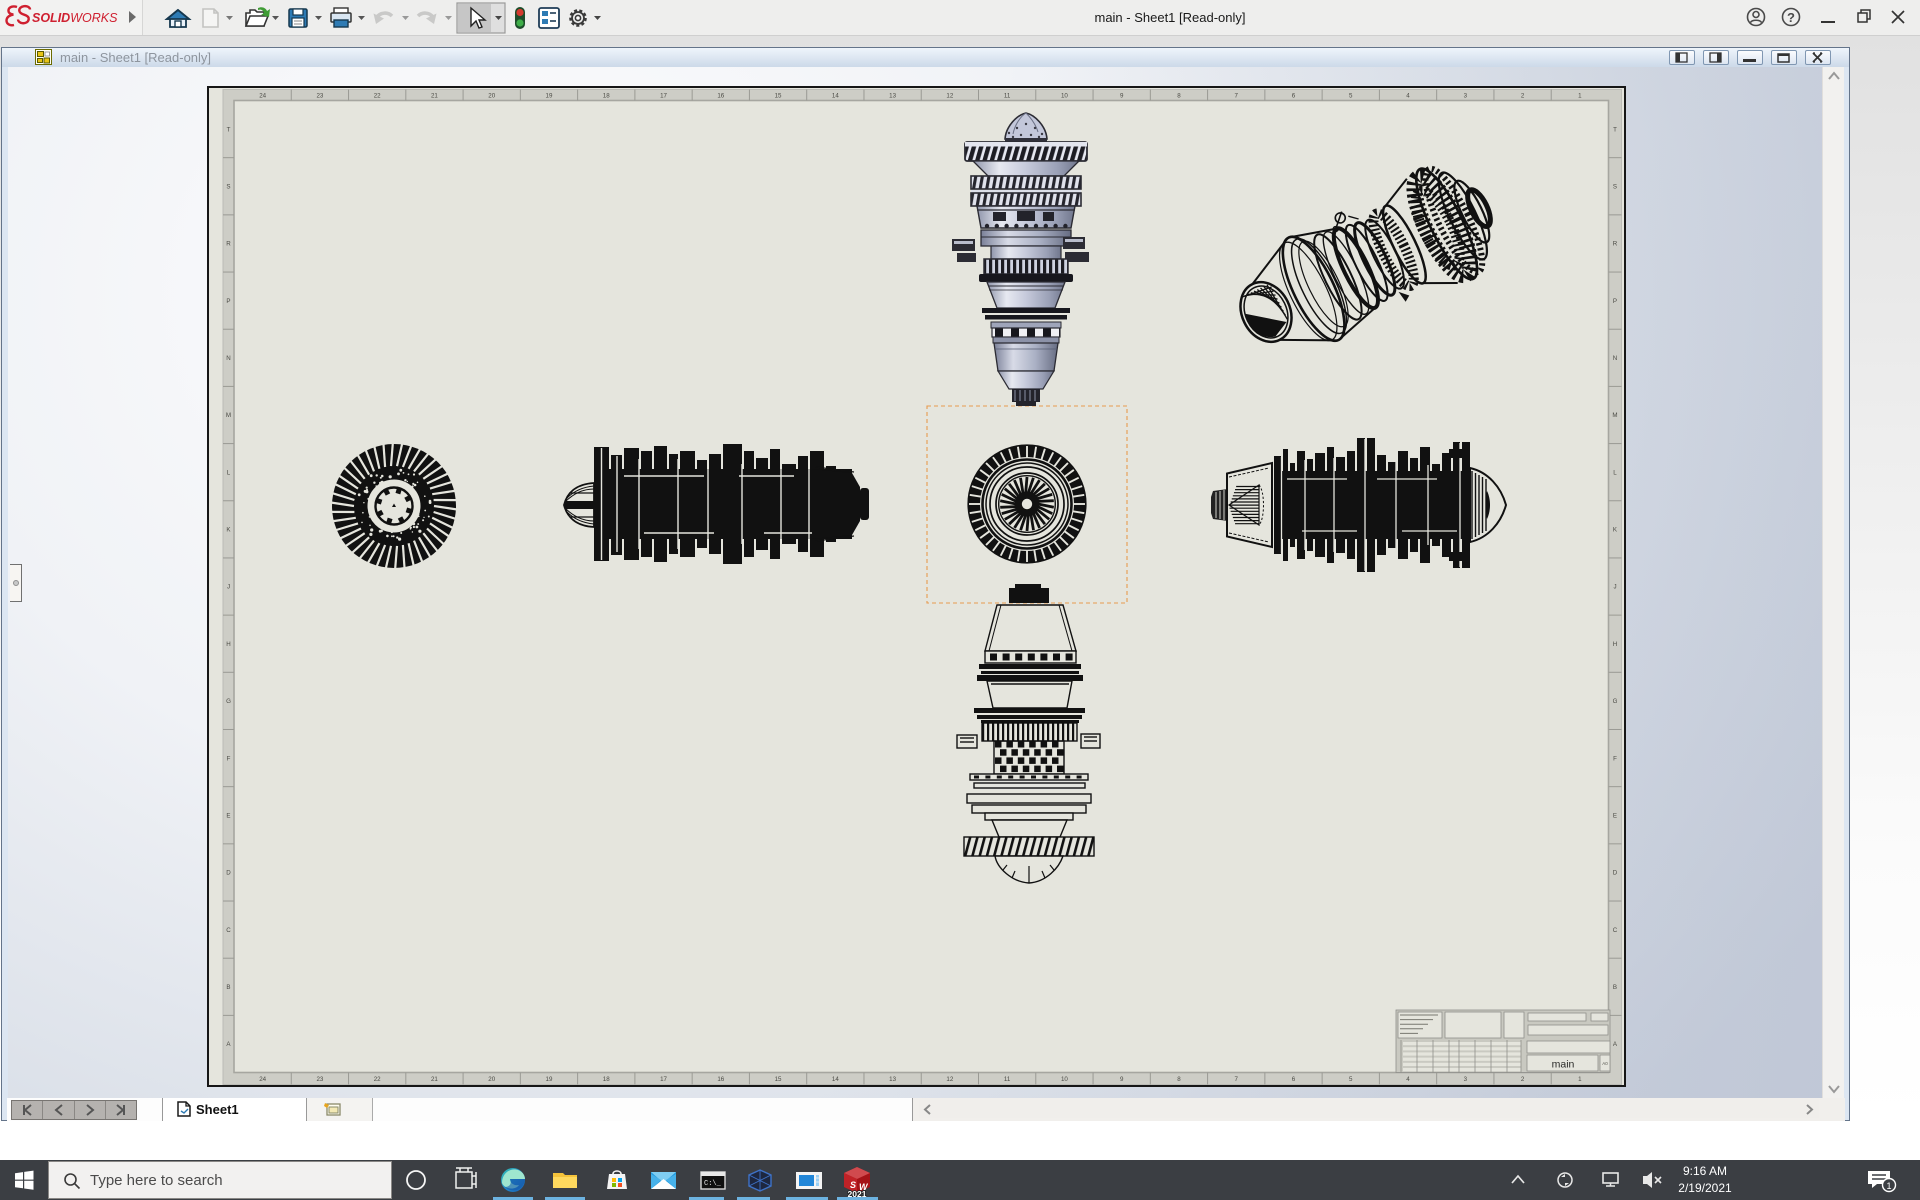 The height and width of the screenshot is (1200, 1920). Describe the element at coordinates (713, 1184) in the screenshot. I see `svg-text: C:\_` at that location.